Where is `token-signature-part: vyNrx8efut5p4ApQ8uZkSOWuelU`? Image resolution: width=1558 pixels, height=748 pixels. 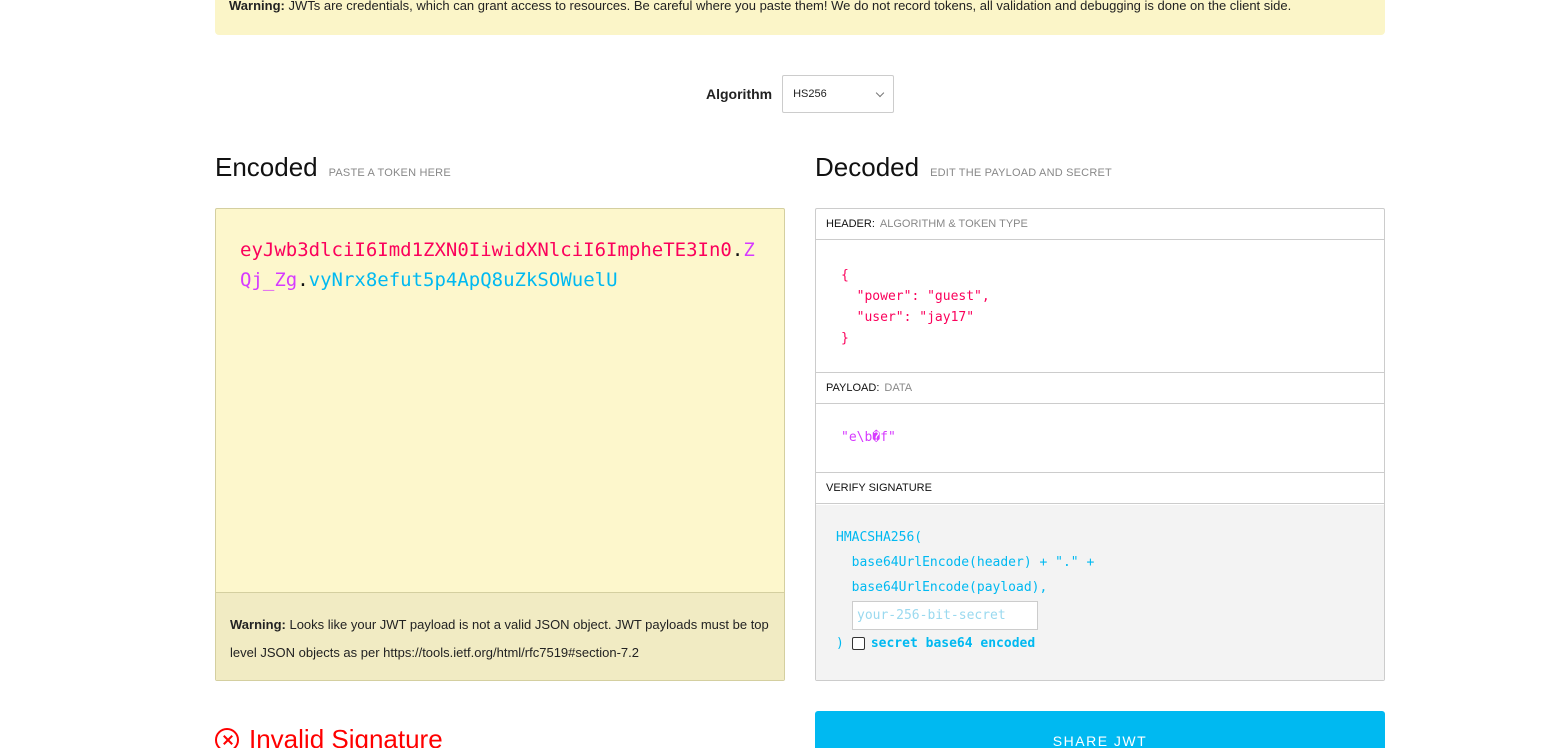 token-signature-part: vyNrx8efut5p4ApQ8uZkSOWuelU is located at coordinates (463, 280).